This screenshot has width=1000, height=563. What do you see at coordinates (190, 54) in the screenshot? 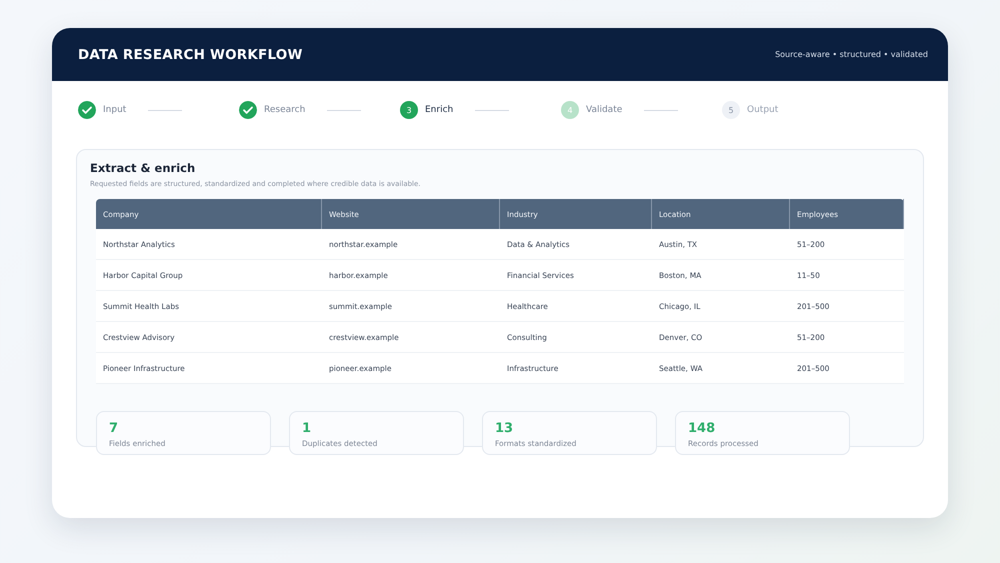
I see `app-title: DATA RESEARCH WORKFLOW` at bounding box center [190, 54].